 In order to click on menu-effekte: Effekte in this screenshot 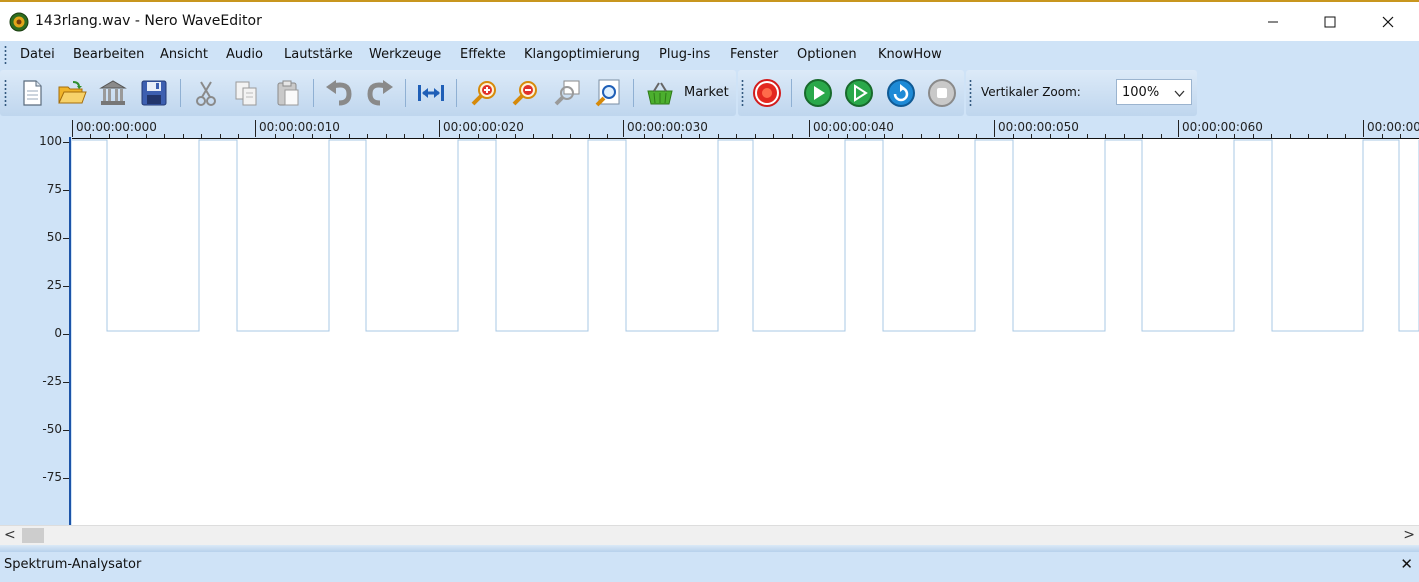, I will do `click(483, 54)`.